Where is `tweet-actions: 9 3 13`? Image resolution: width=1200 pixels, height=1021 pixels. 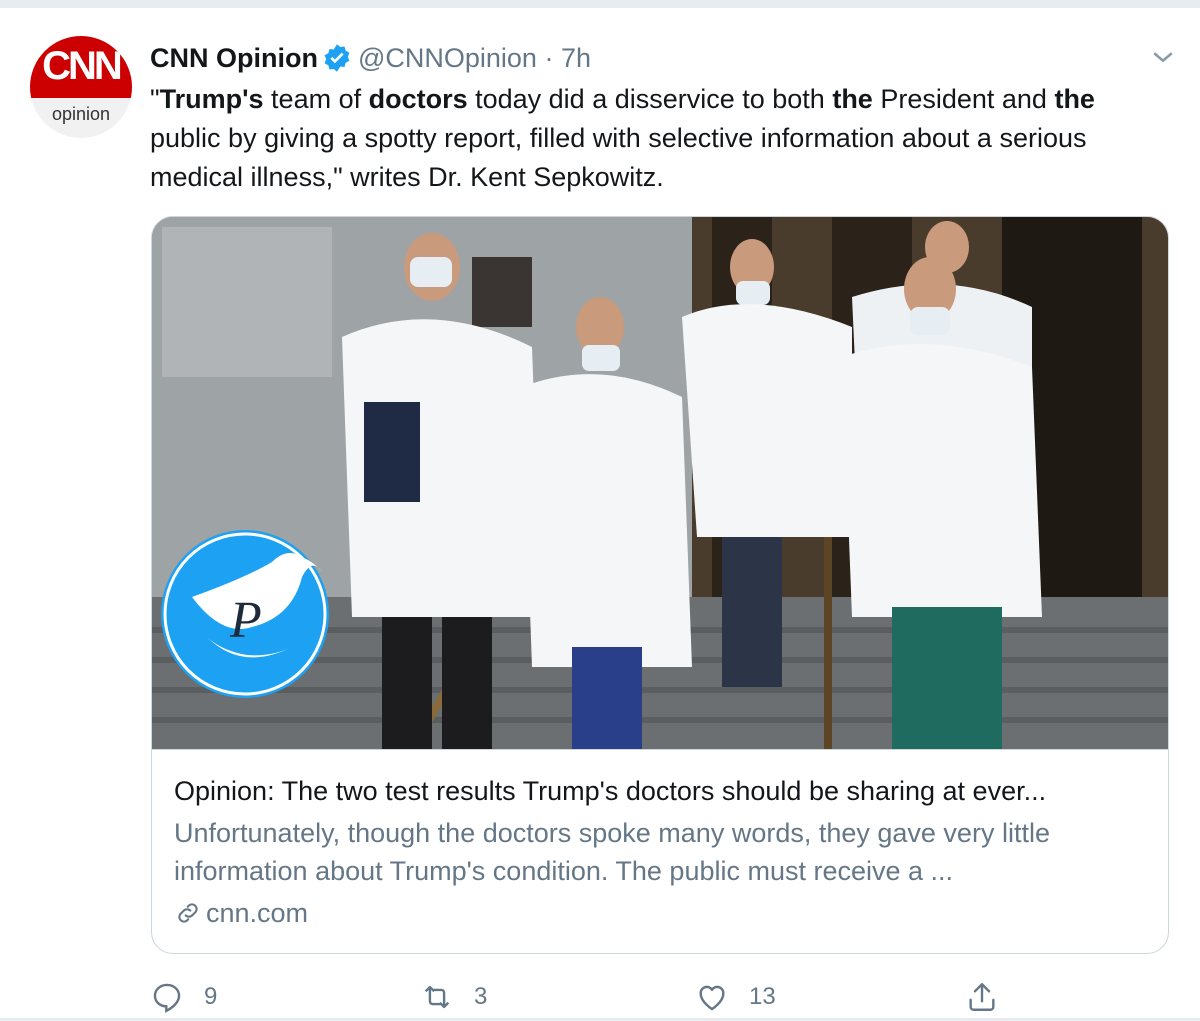 tweet-actions: 9 3 13 is located at coordinates (660, 996).